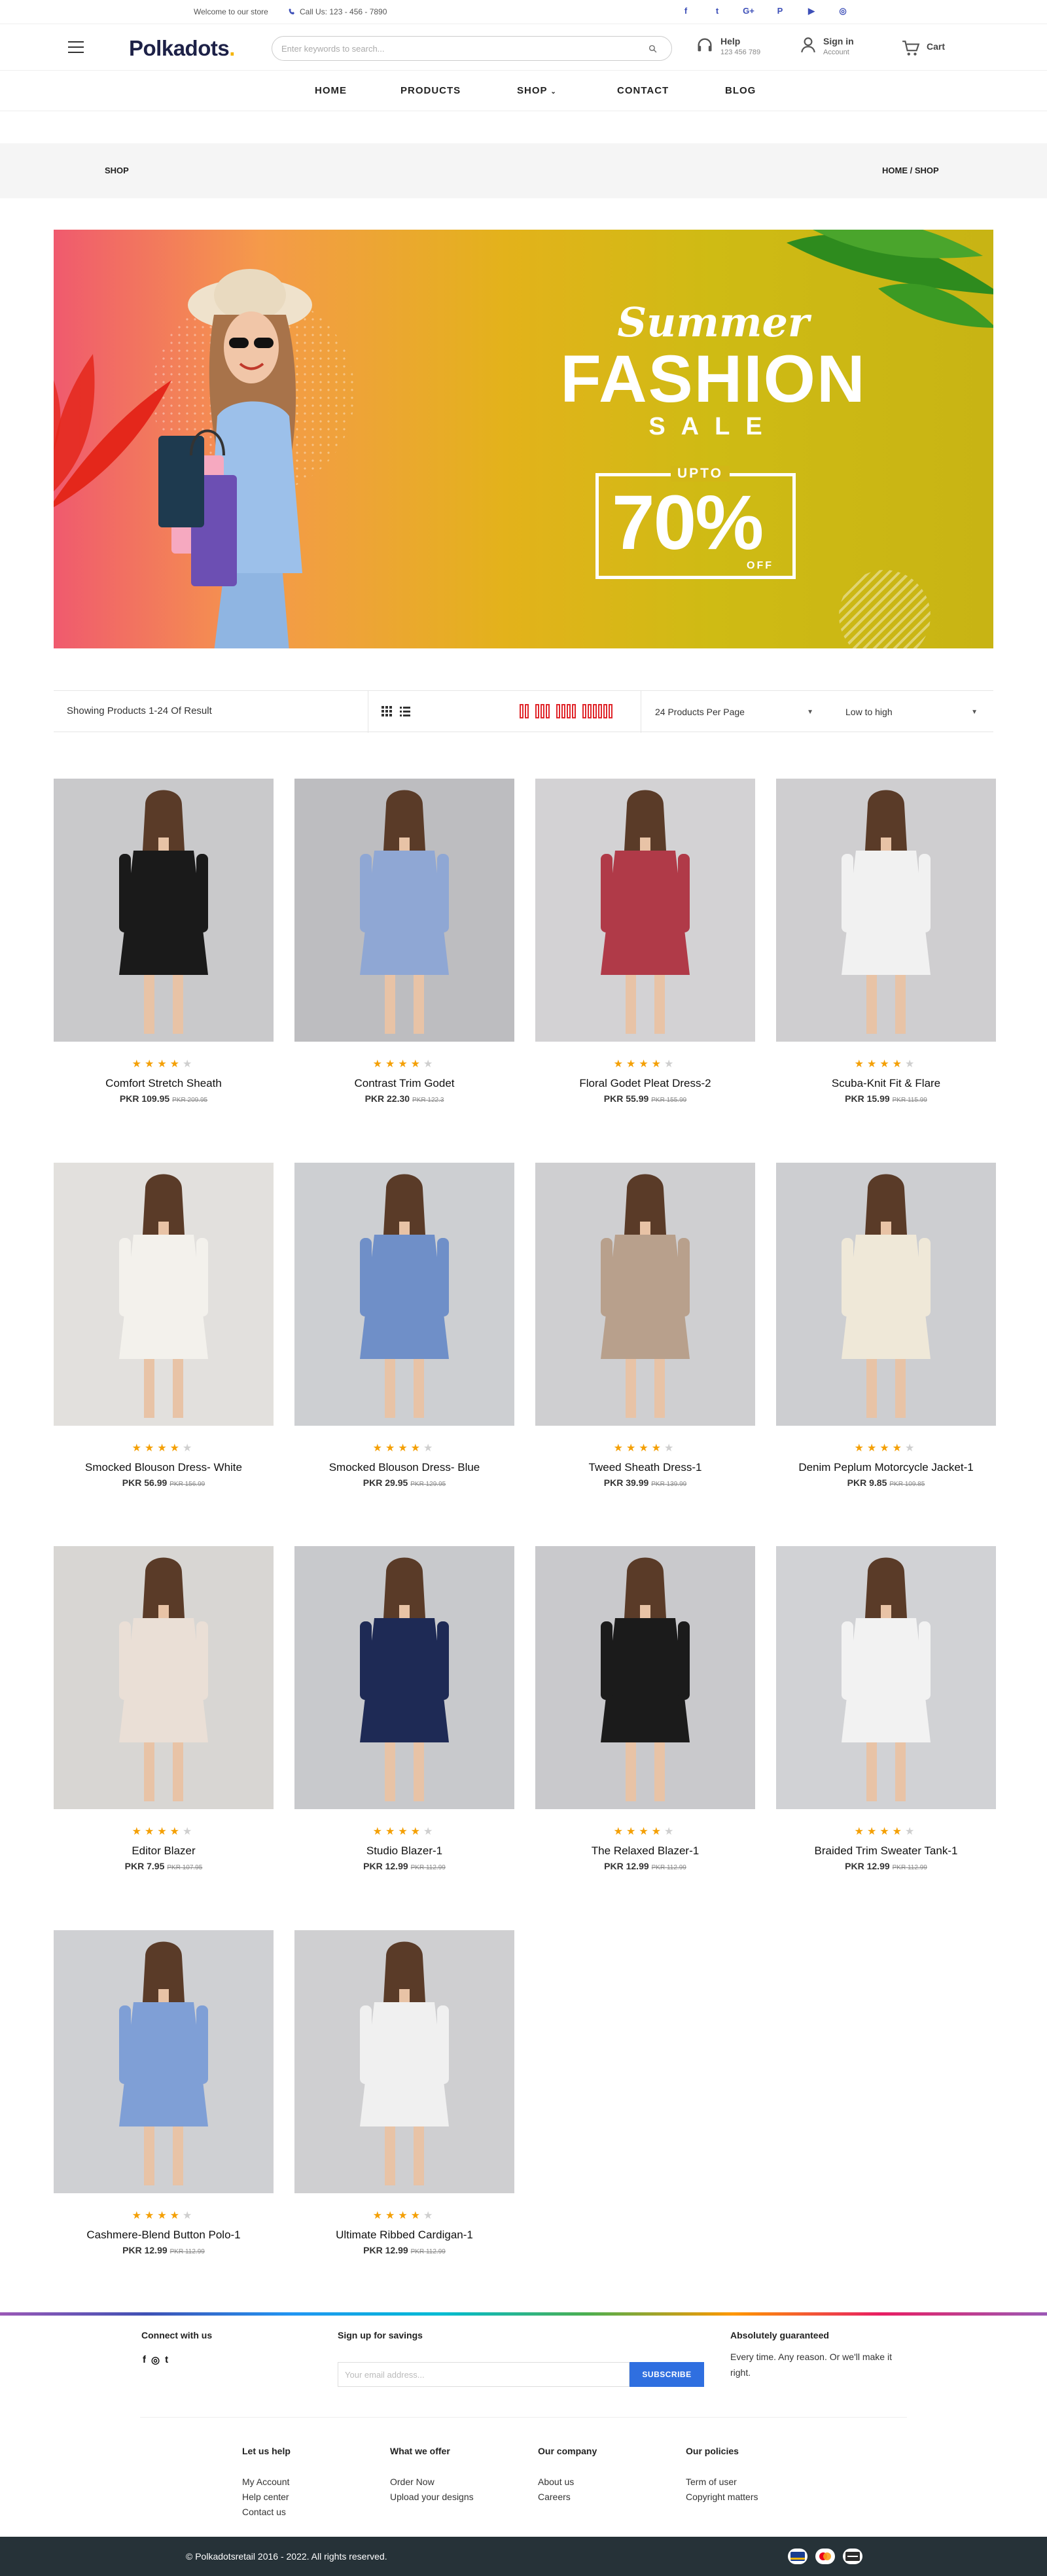 Image resolution: width=1047 pixels, height=2576 pixels. What do you see at coordinates (812, 11) in the screenshot?
I see `youtube-icon: ▶` at bounding box center [812, 11].